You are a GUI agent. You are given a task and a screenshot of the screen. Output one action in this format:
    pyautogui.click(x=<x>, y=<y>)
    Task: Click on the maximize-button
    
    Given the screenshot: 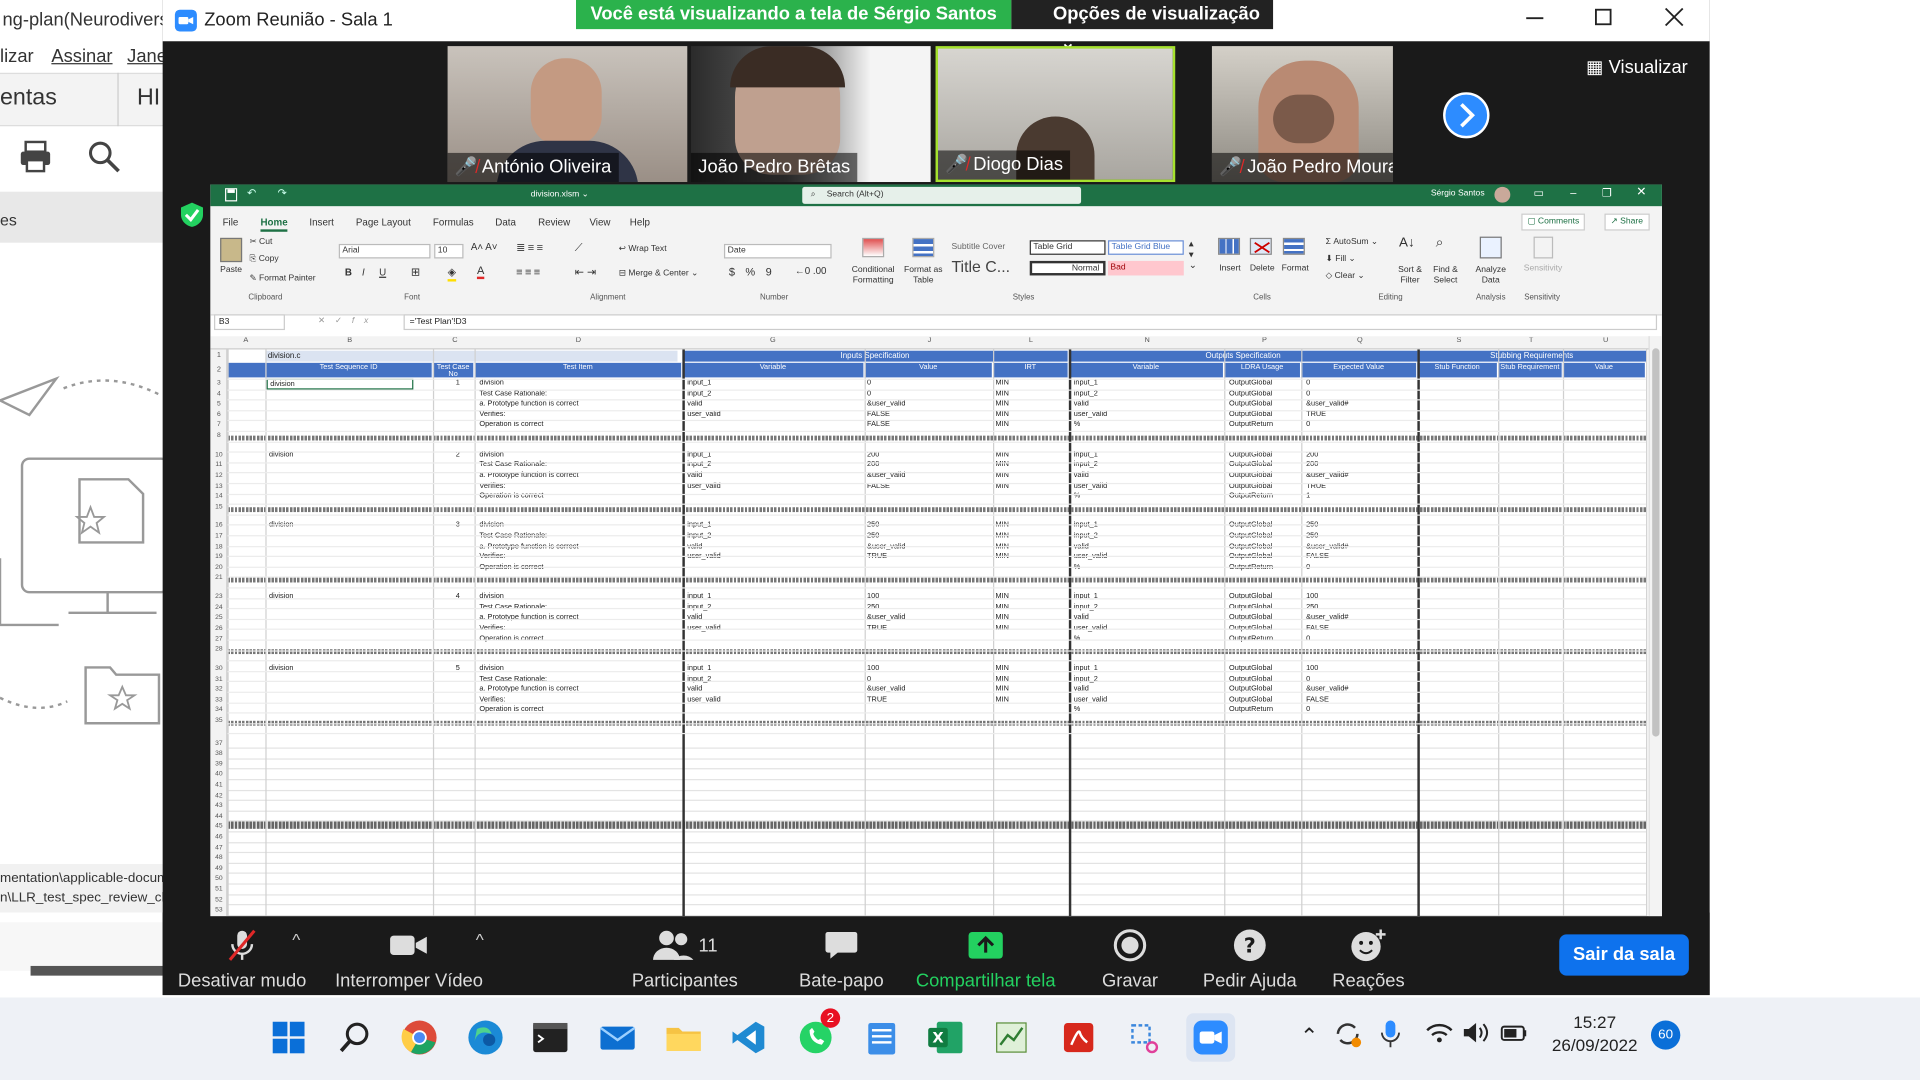 What is the action you would take?
    pyautogui.click(x=1603, y=17)
    